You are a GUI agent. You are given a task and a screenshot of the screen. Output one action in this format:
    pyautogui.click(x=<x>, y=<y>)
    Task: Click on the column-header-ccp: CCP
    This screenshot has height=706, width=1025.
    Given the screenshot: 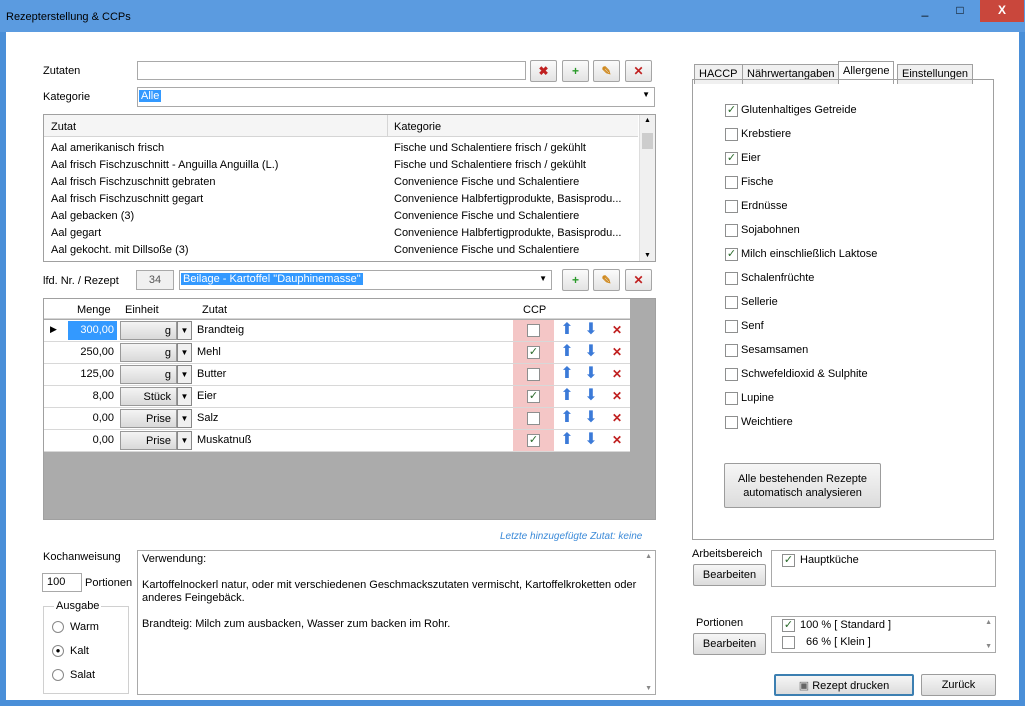 What is the action you would take?
    pyautogui.click(x=534, y=310)
    